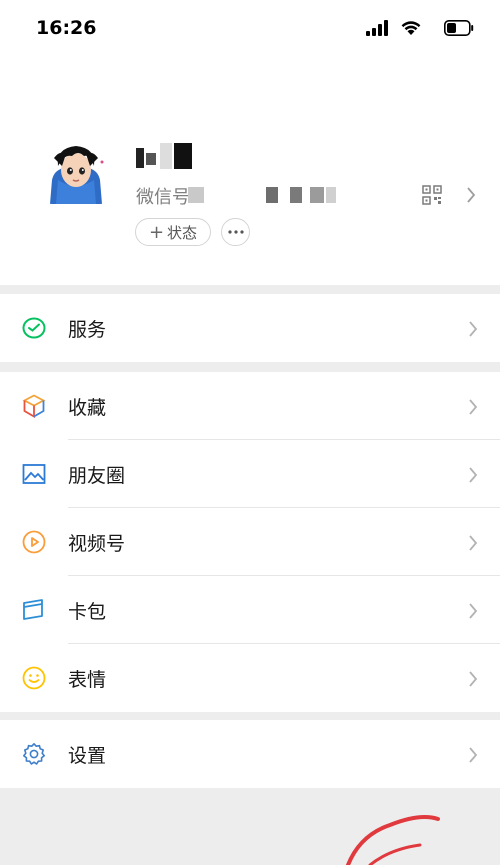  Describe the element at coordinates (66, 28) in the screenshot. I see `status-time: 16:26` at that location.